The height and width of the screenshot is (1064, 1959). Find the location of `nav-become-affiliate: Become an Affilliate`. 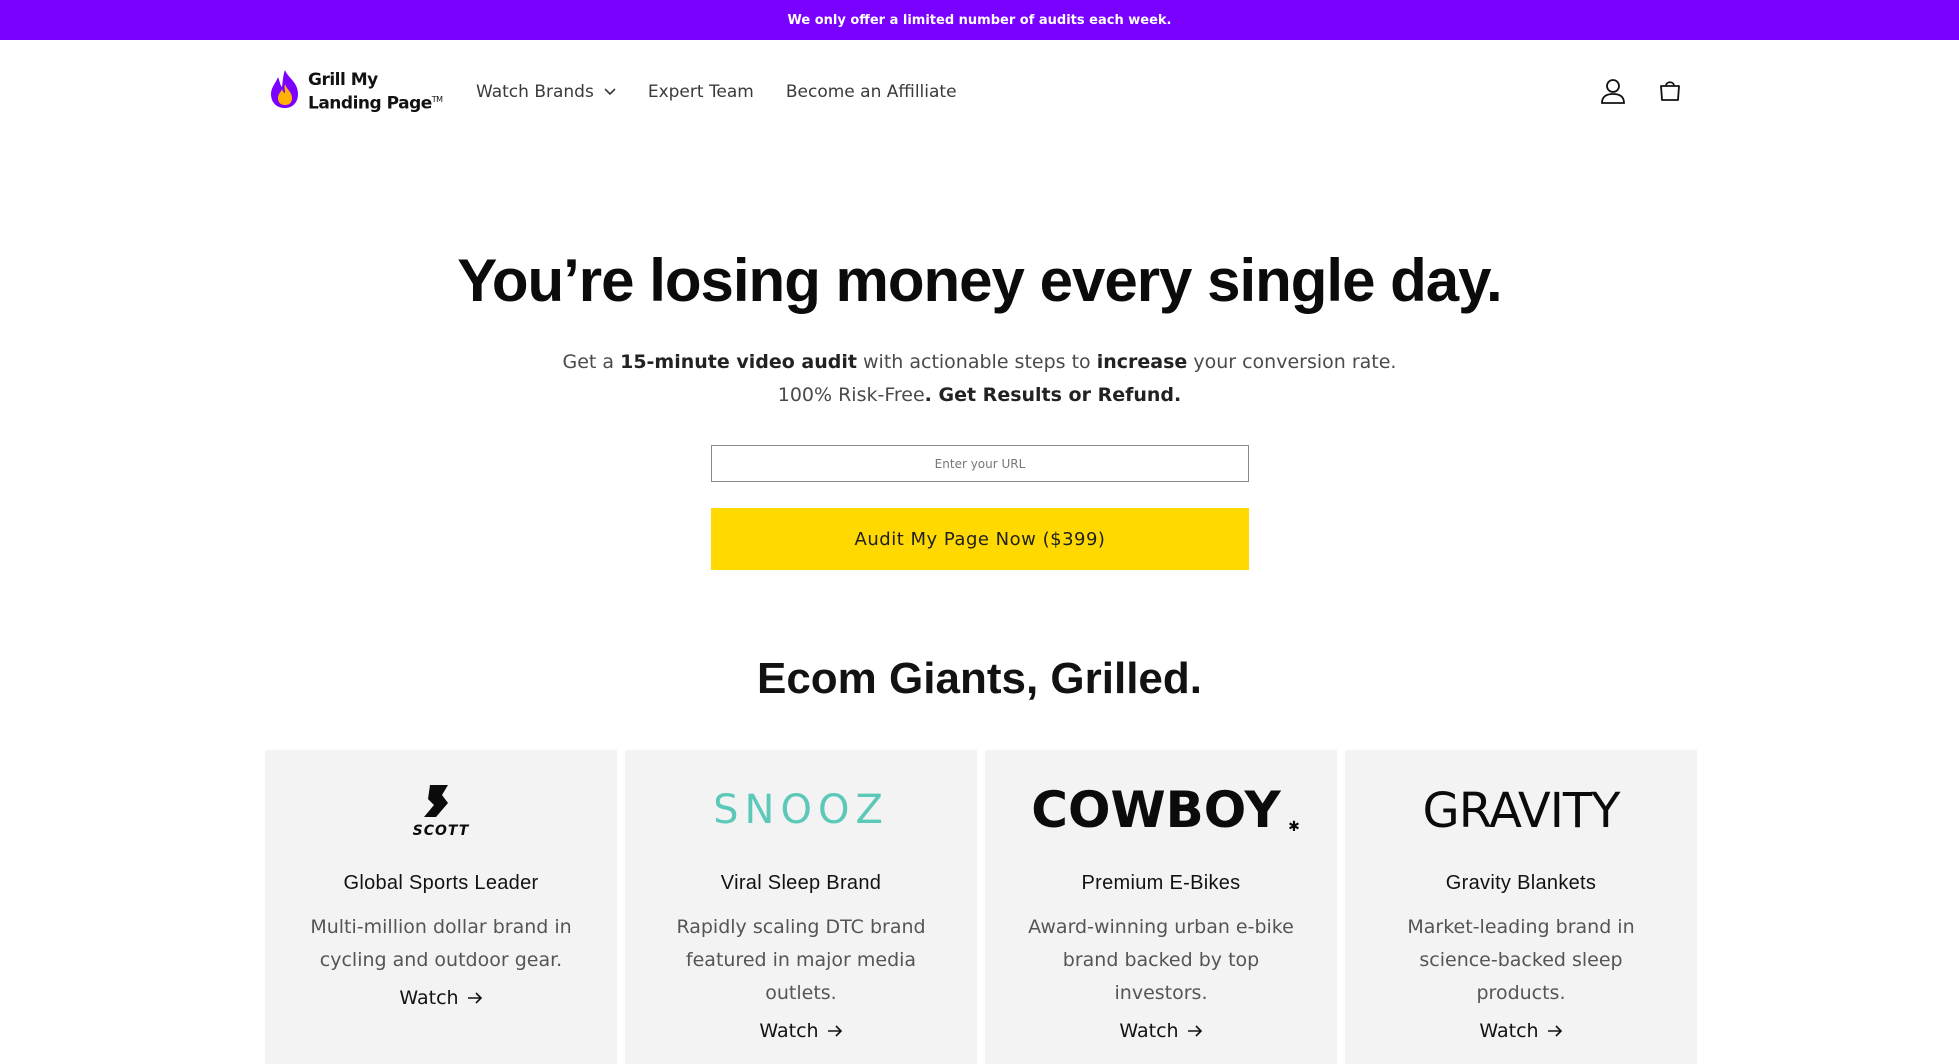

nav-become-affiliate: Become an Affilliate is located at coordinates (871, 92).